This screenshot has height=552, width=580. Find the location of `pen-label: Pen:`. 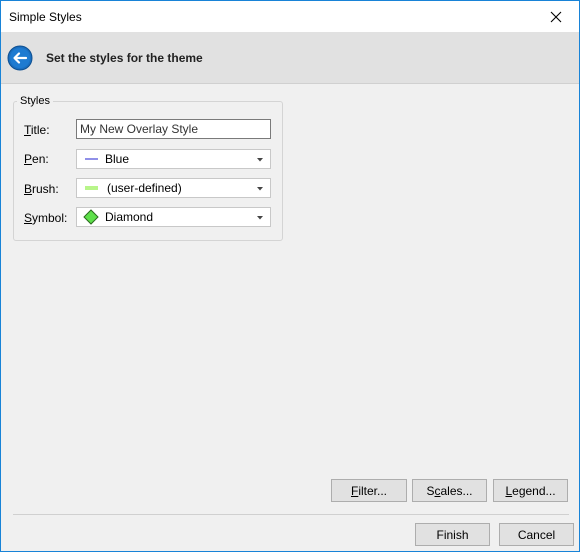

pen-label: Pen: is located at coordinates (36, 159).